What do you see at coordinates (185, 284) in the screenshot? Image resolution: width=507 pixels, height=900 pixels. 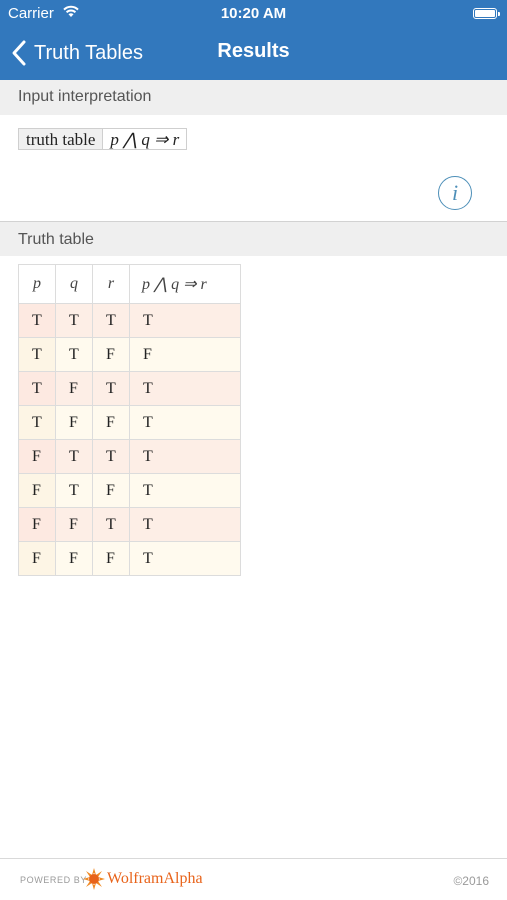 I see `column-header-expression: p ⋀ q ⇒ r` at bounding box center [185, 284].